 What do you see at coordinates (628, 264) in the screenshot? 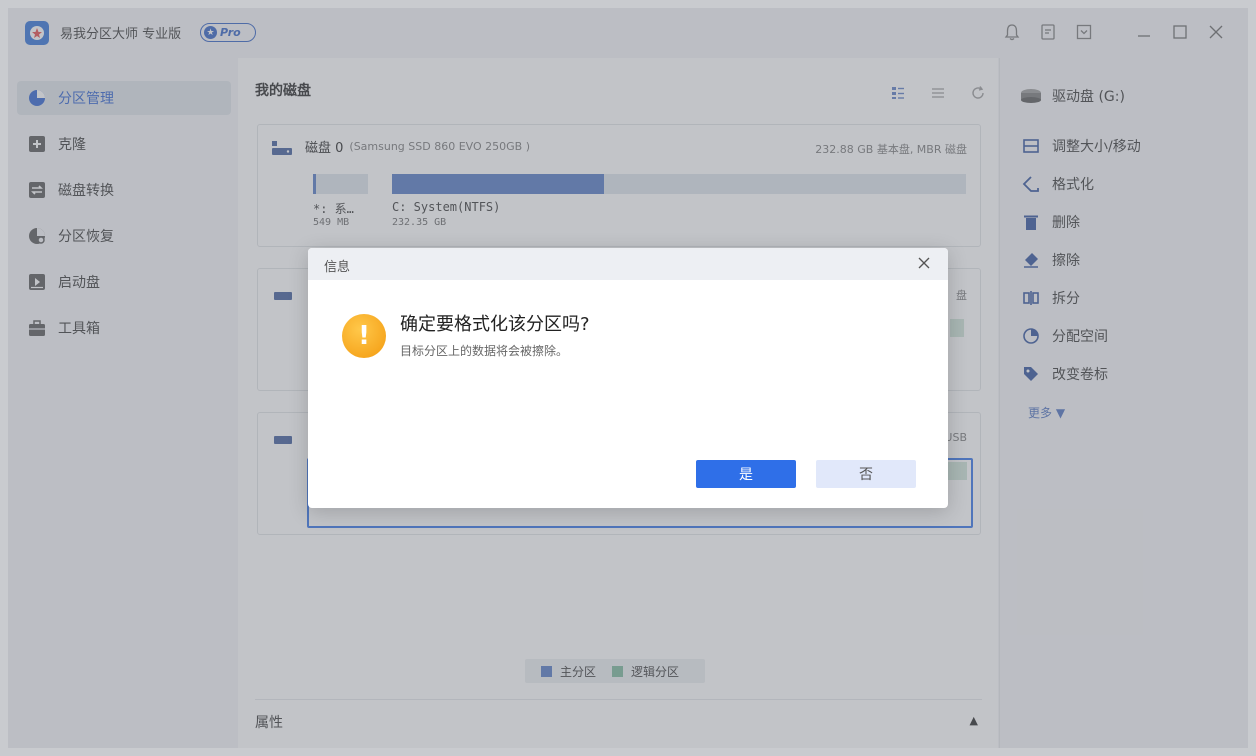
I see `dialog-header: 信息` at bounding box center [628, 264].